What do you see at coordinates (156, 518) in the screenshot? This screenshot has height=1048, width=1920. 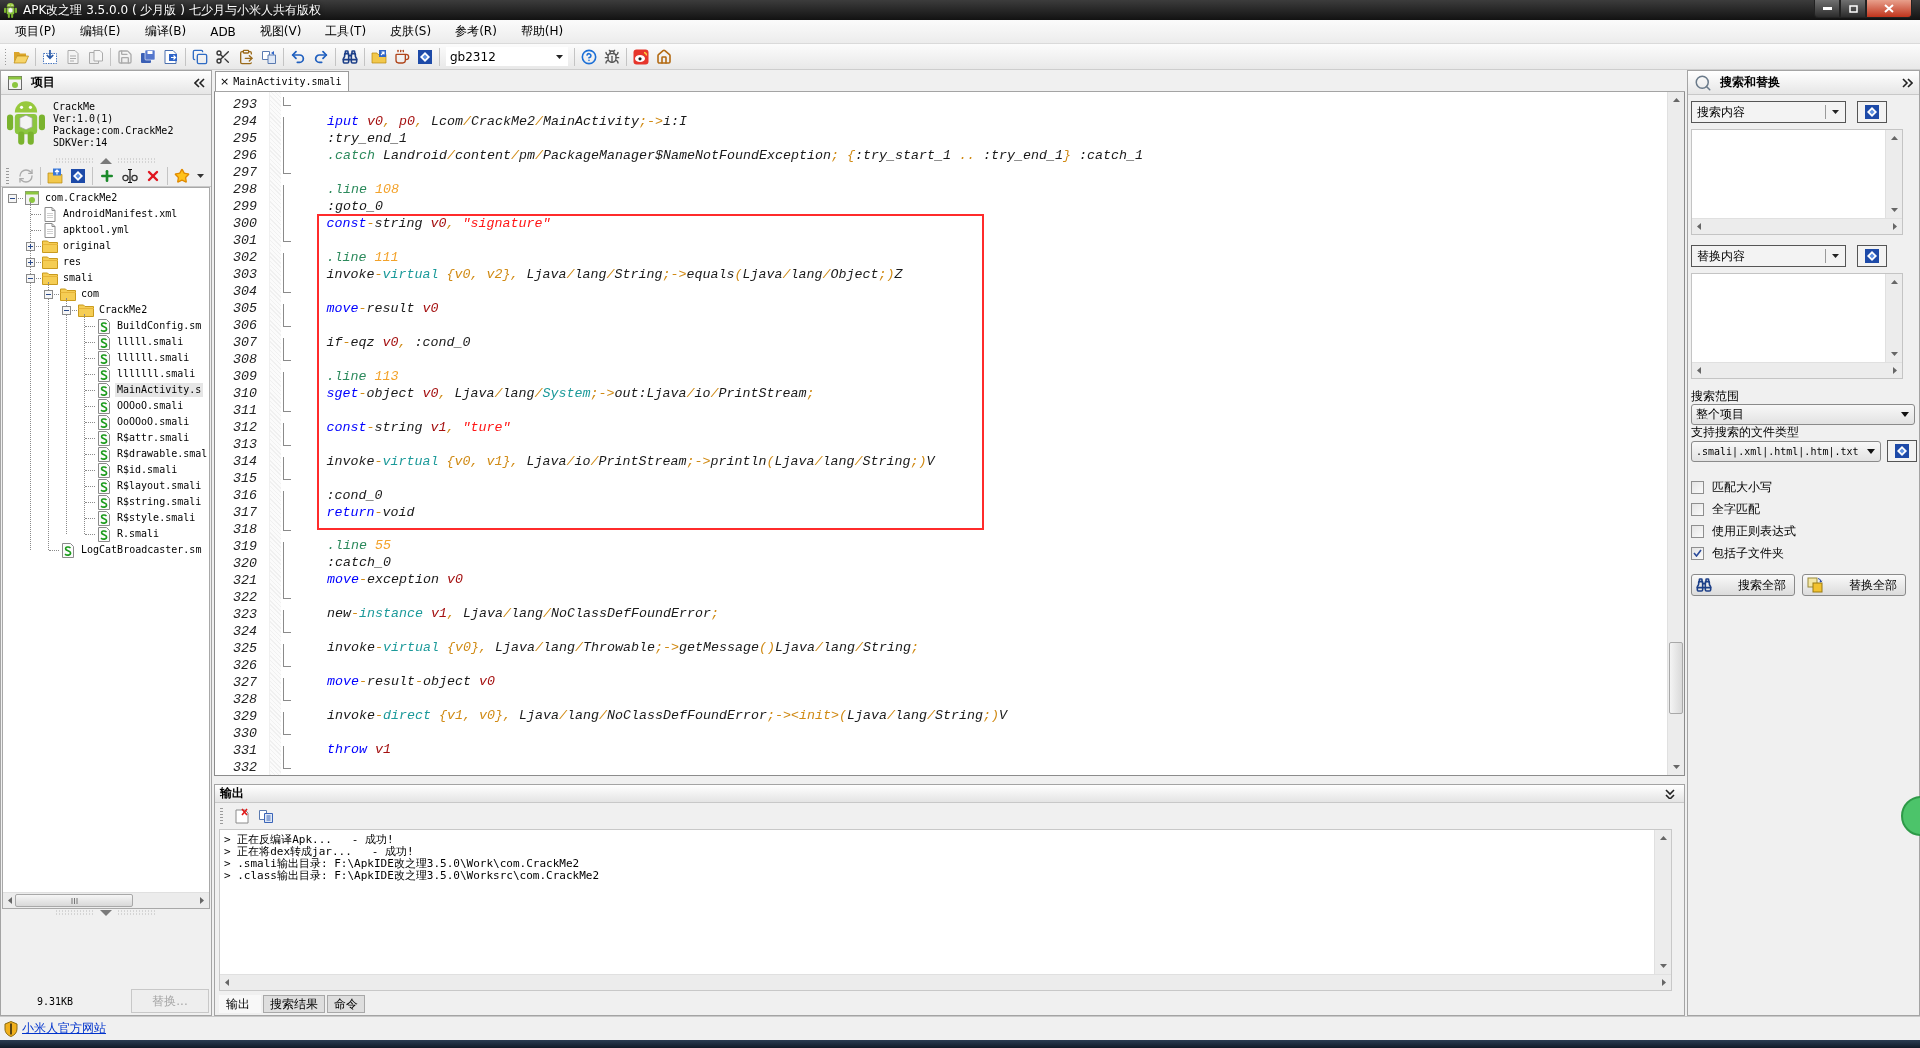 I see `tree-item: R$style.smali` at bounding box center [156, 518].